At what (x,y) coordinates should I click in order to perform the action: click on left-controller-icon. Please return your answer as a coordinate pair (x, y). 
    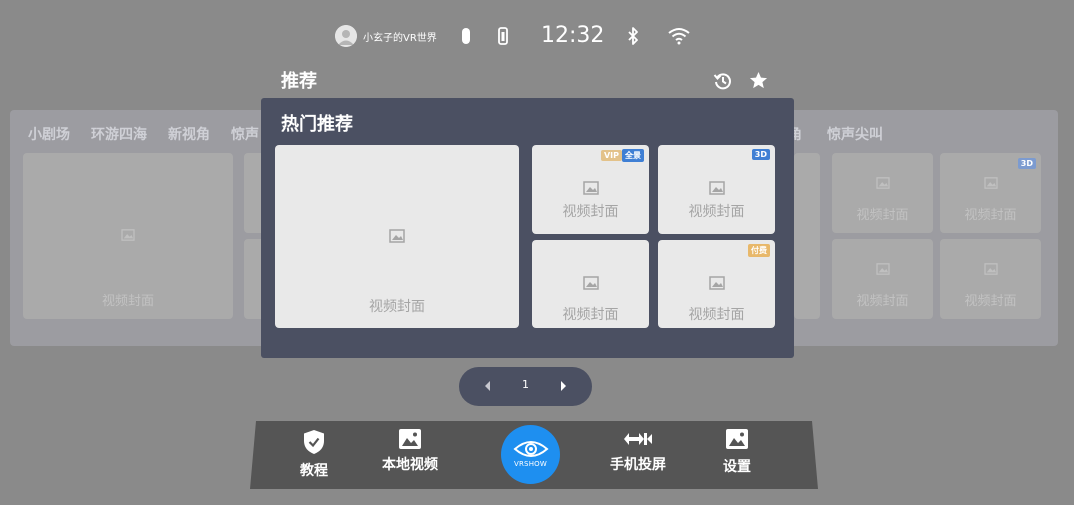
    Looking at the image, I should click on (466, 36).